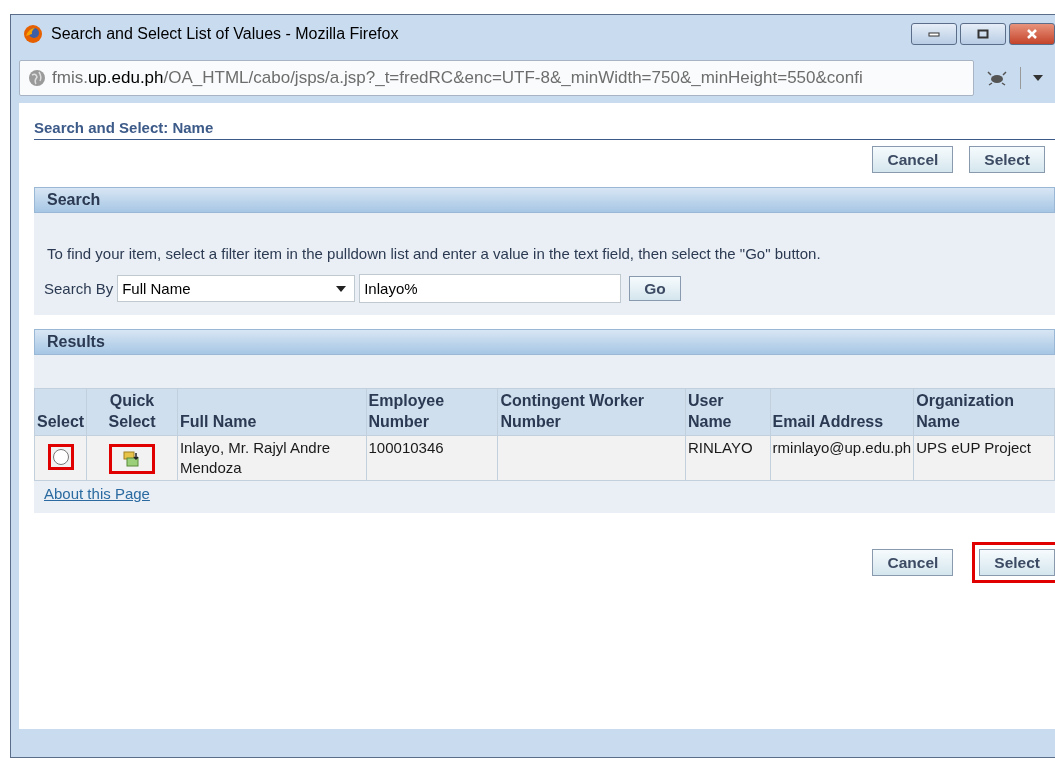 This screenshot has height=758, width=1055. Describe the element at coordinates (1038, 78) in the screenshot. I see `dropdown-arrow-icon` at that location.